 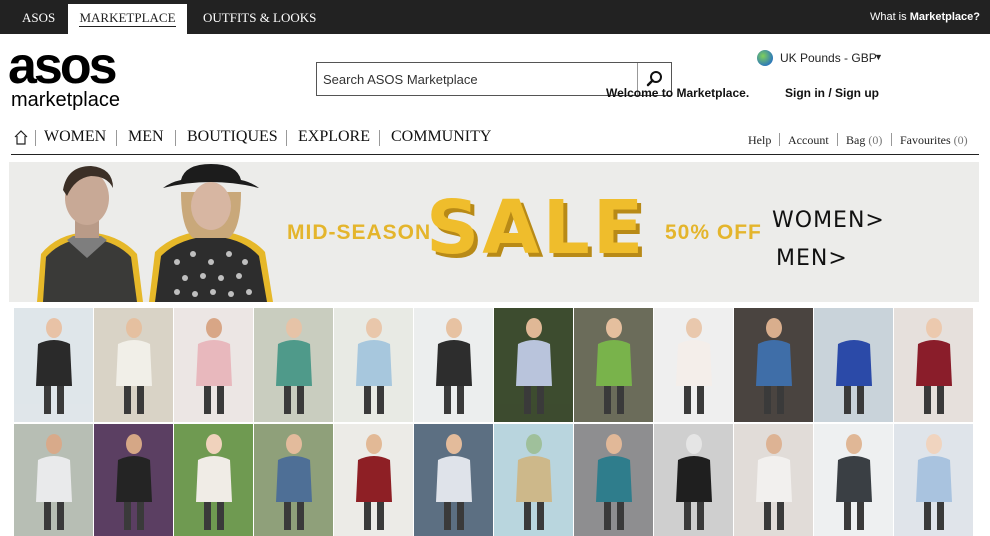 What do you see at coordinates (960, 140) in the screenshot?
I see `favourites-count: (0)` at bounding box center [960, 140].